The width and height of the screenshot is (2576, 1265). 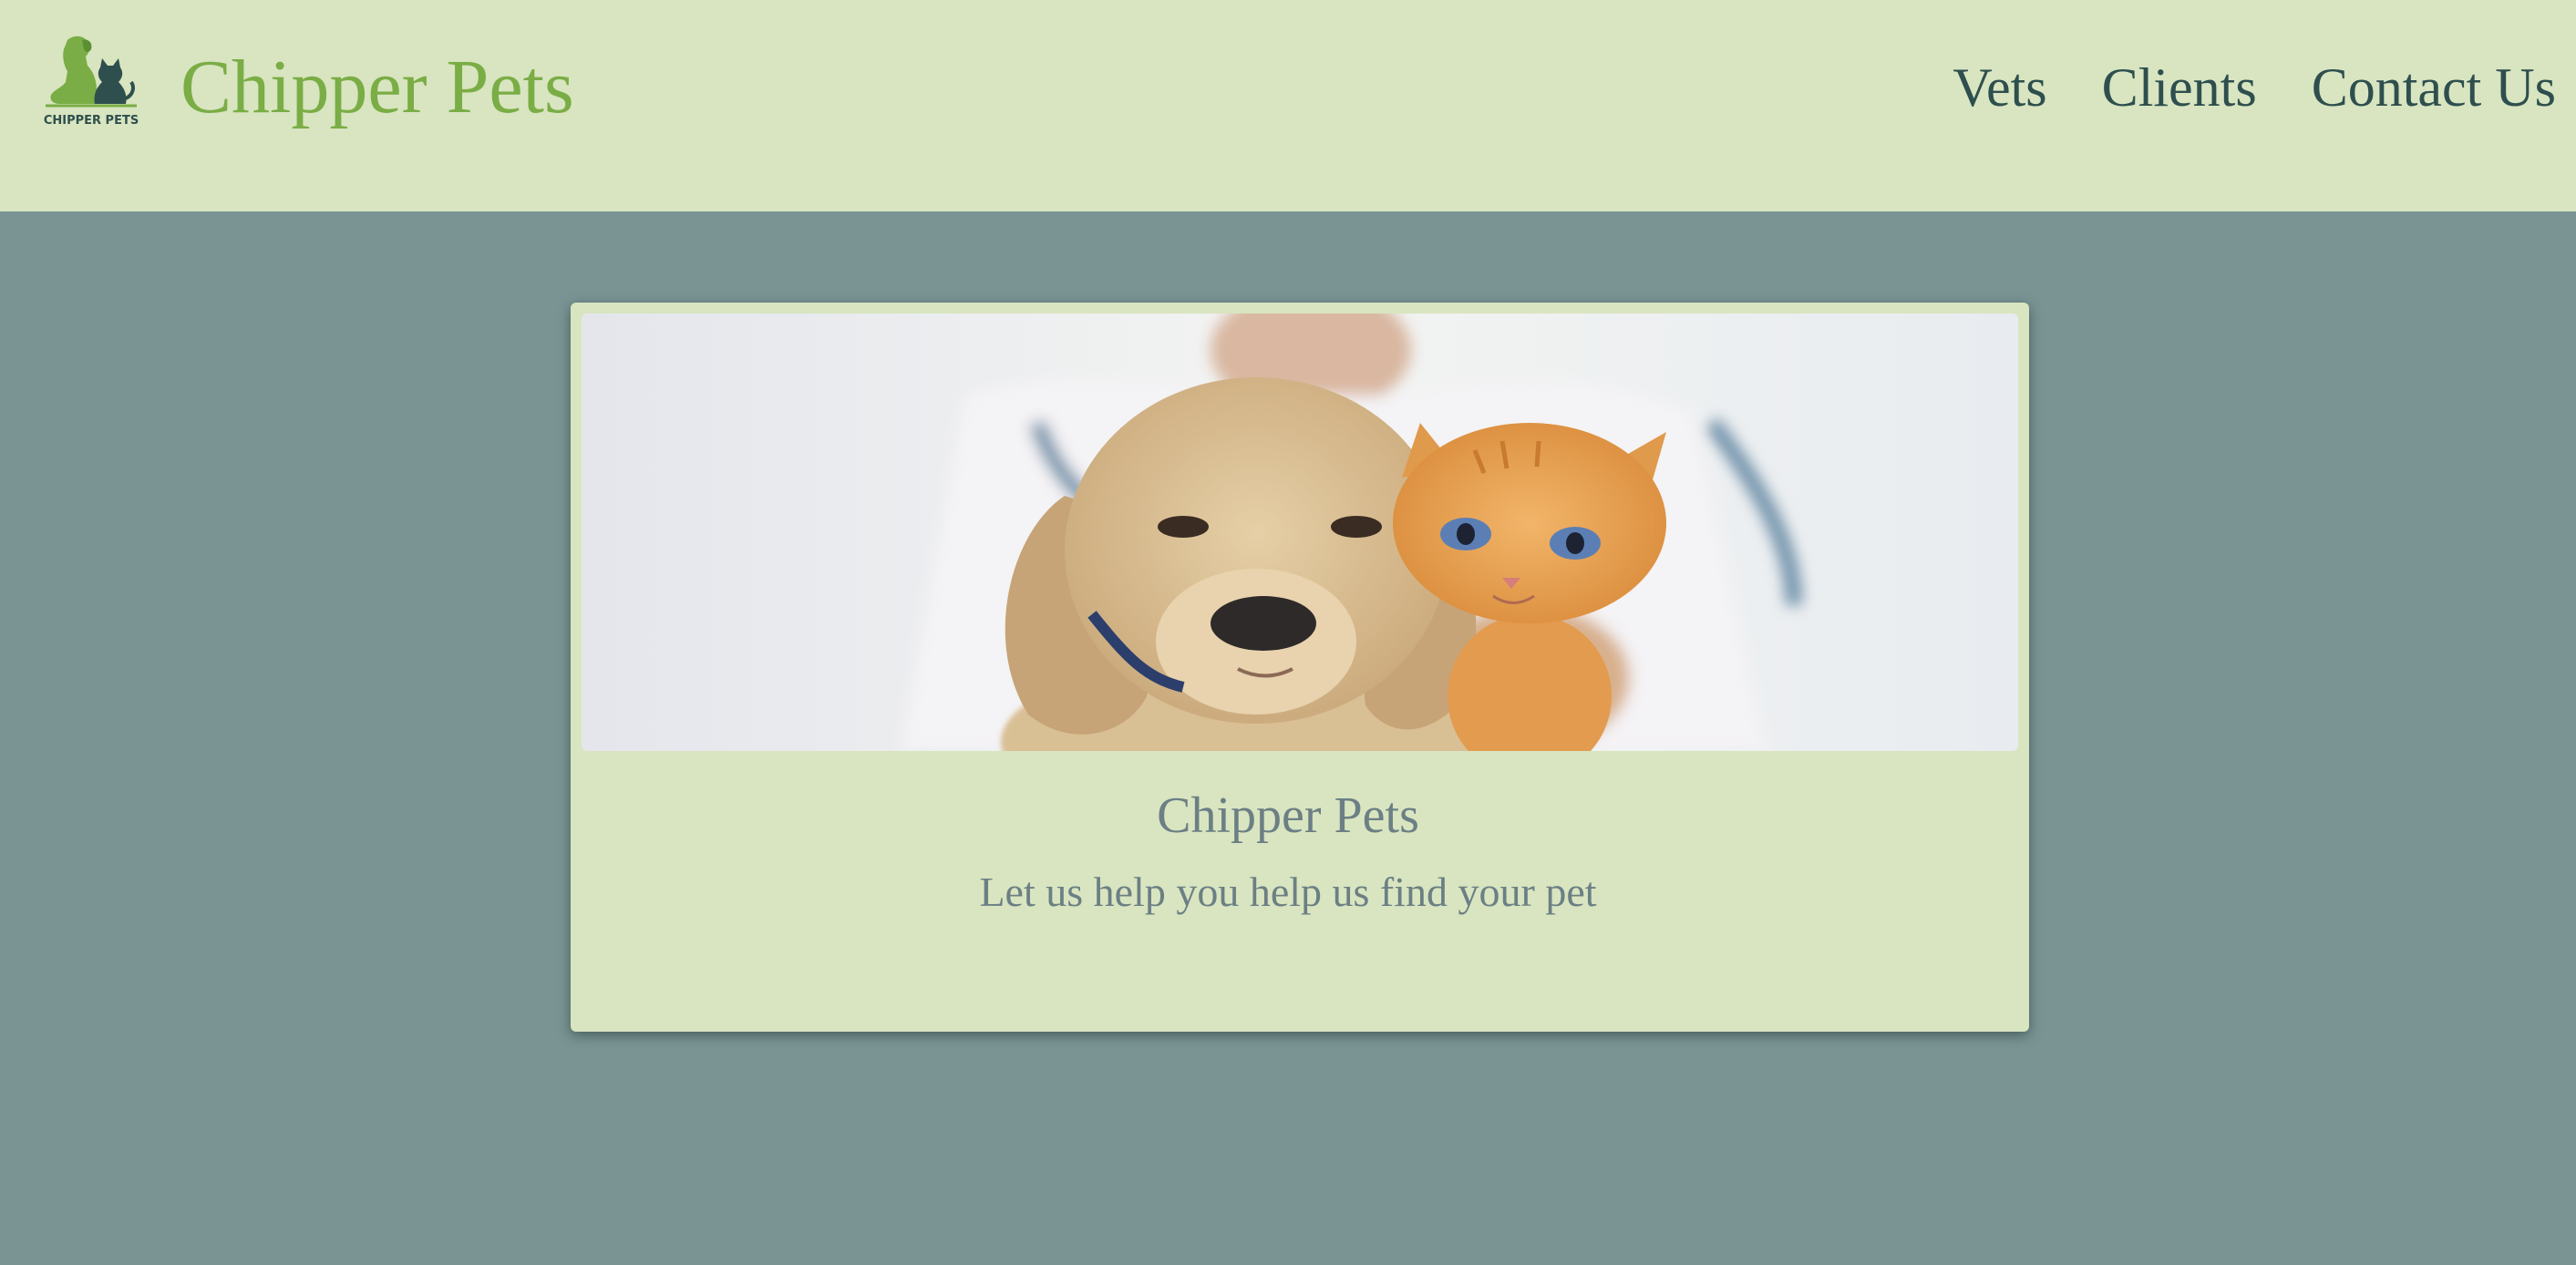 What do you see at coordinates (1999, 88) in the screenshot?
I see `nav-link-vets: Vets` at bounding box center [1999, 88].